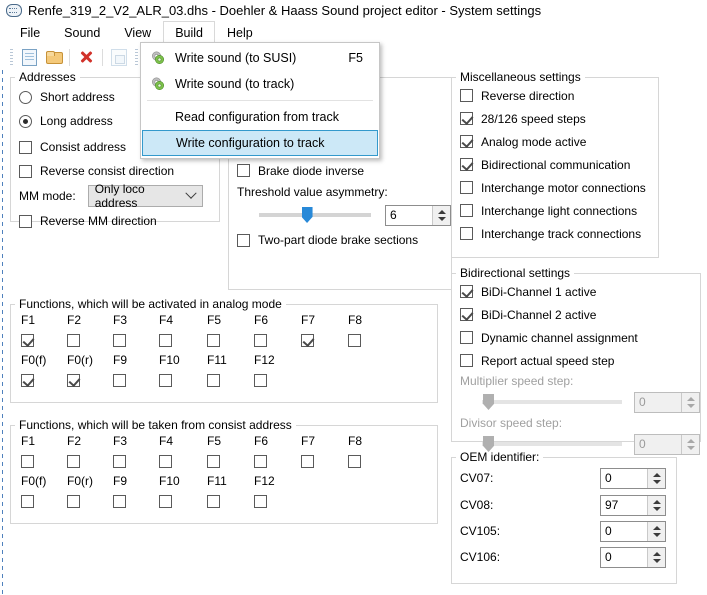 The image size is (707, 595). Describe the element at coordinates (315, 215) in the screenshot. I see `threshold-slider` at that location.